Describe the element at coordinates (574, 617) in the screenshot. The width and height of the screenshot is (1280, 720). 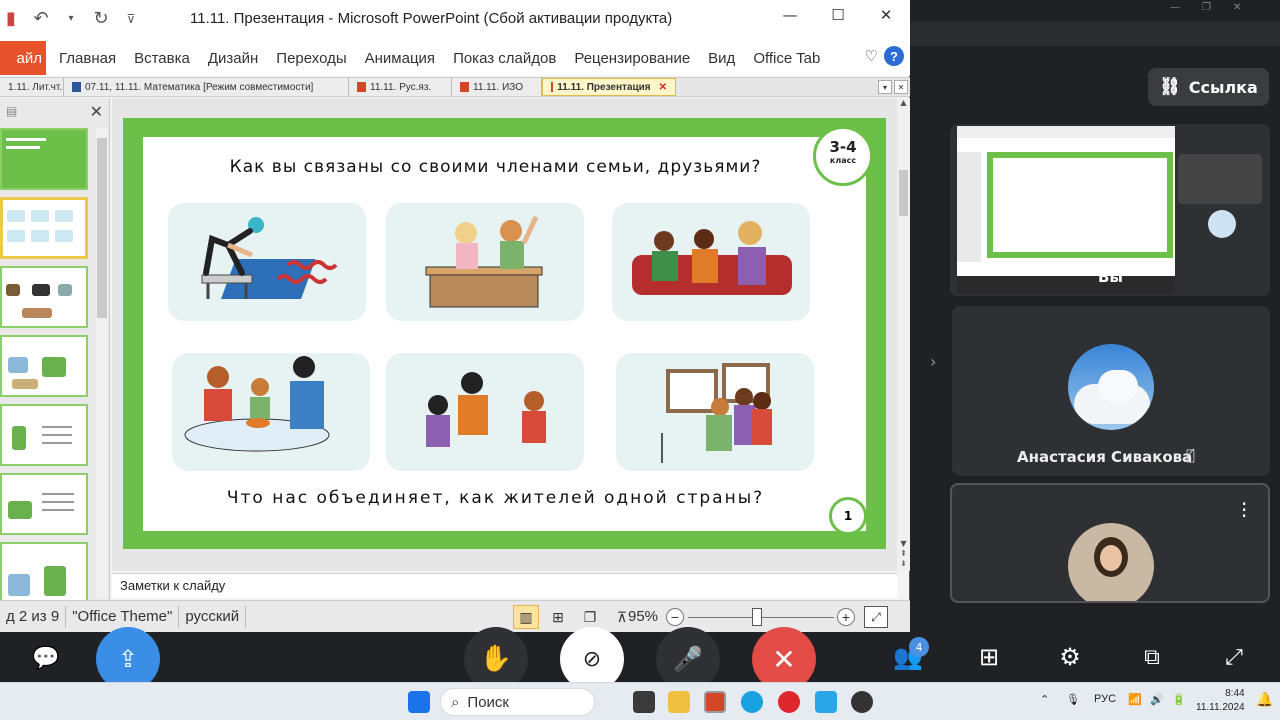
I see `view-buttons: ▥ ⊞ ❐ ⊼` at that location.